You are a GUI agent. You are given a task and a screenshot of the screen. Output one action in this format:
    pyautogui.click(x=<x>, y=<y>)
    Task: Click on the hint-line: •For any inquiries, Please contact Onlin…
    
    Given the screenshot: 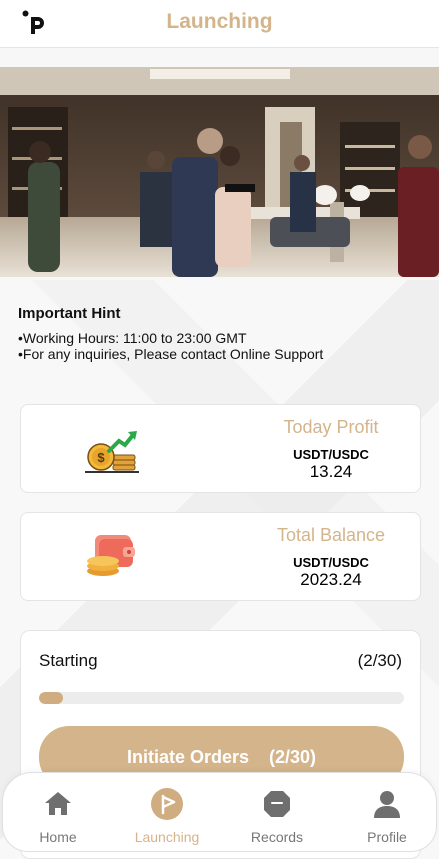 What is the action you would take?
    pyautogui.click(x=171, y=354)
    